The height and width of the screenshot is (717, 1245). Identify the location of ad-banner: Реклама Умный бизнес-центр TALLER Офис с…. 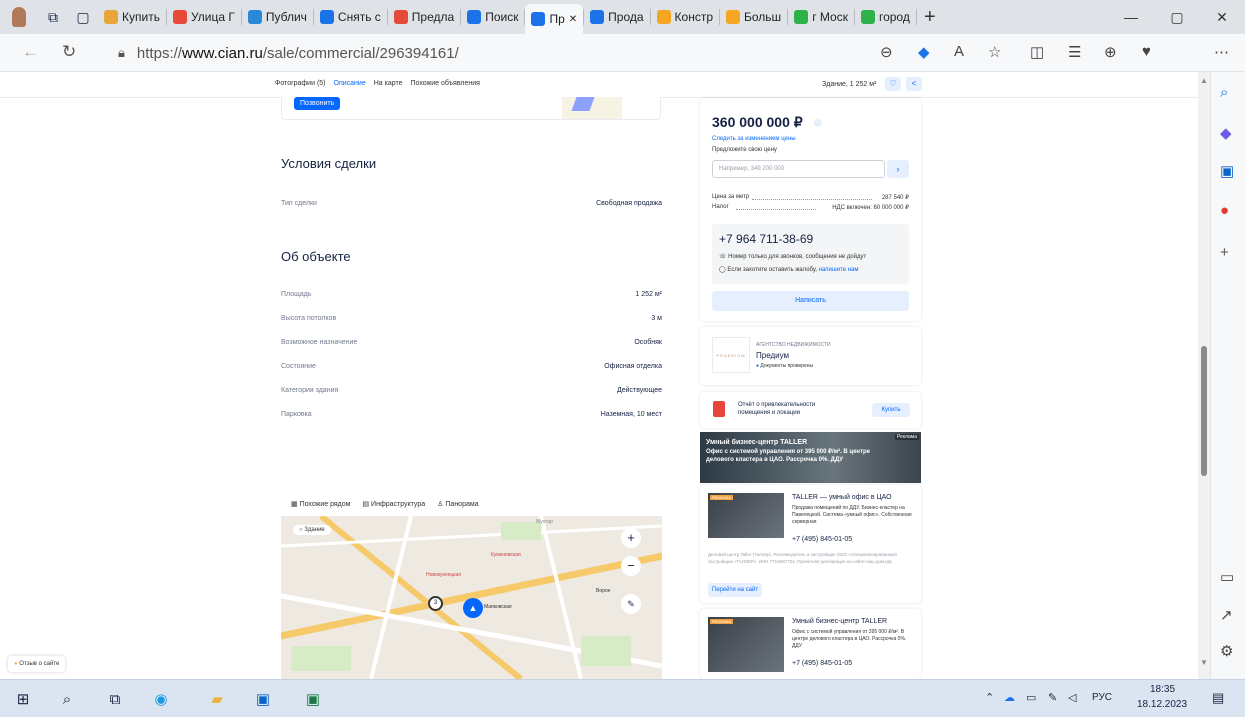
(810, 457).